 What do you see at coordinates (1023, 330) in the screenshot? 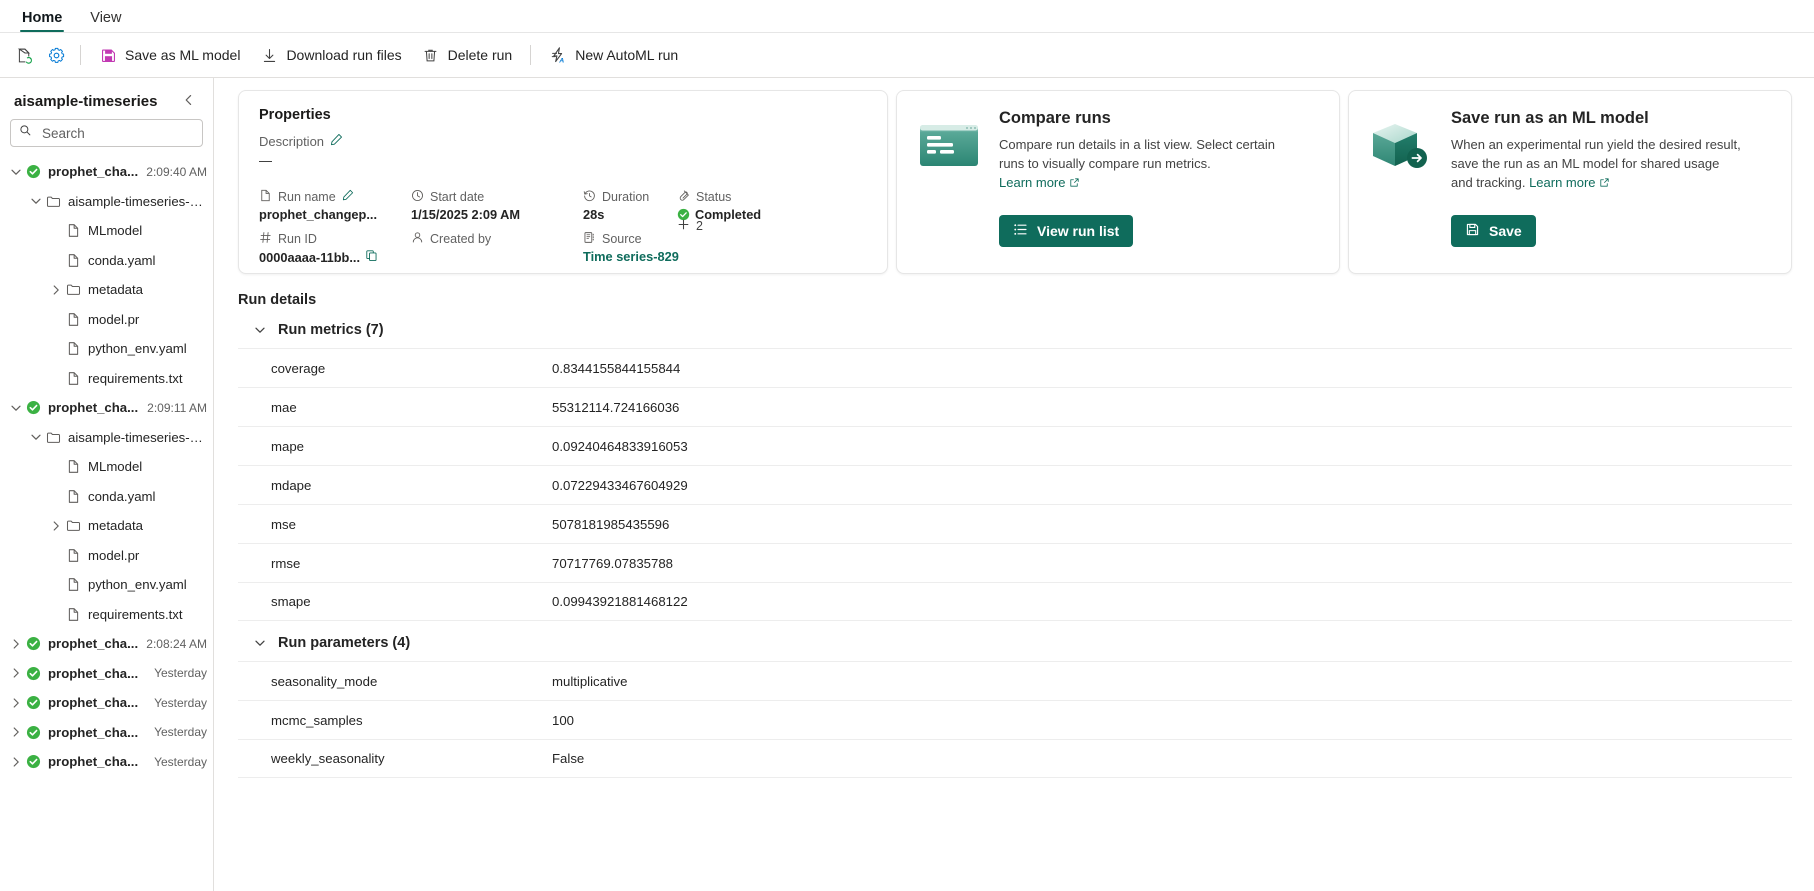
I see `run-metrics-section-header: Run metrics (7)` at bounding box center [1023, 330].